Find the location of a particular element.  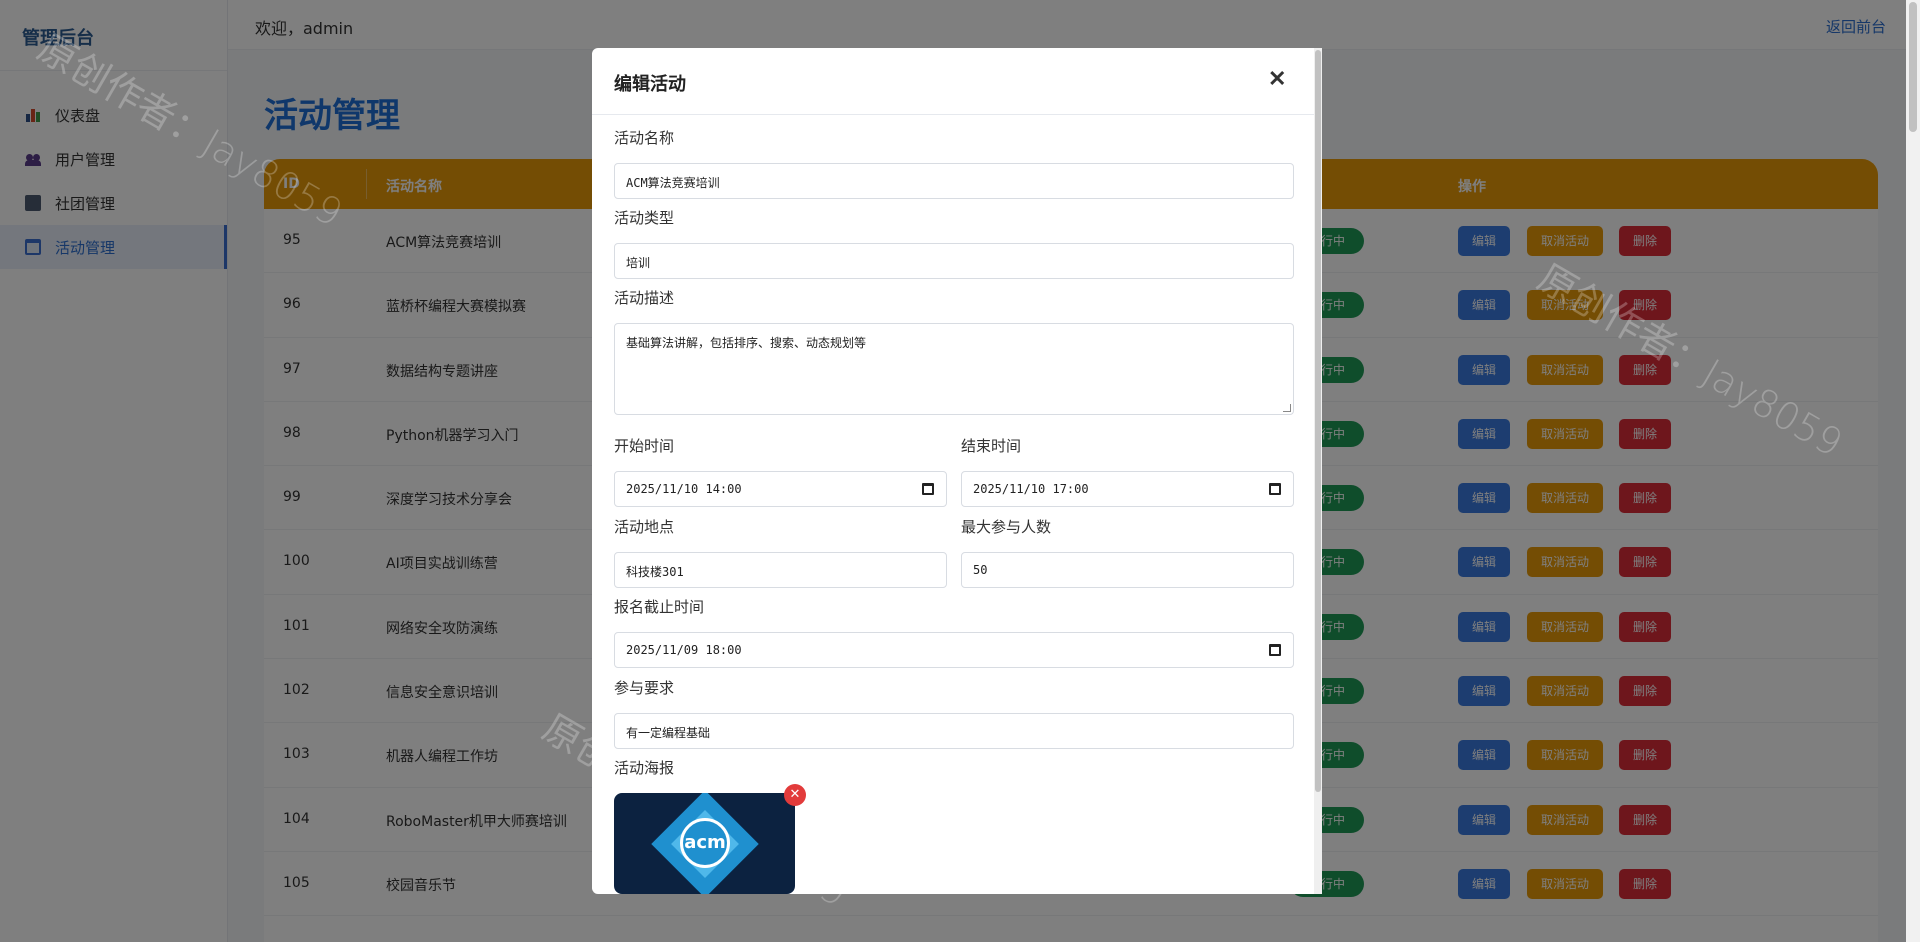

description-text: 基础算法讲解，包括排序、搜索、动态规划等 is located at coordinates (746, 343).